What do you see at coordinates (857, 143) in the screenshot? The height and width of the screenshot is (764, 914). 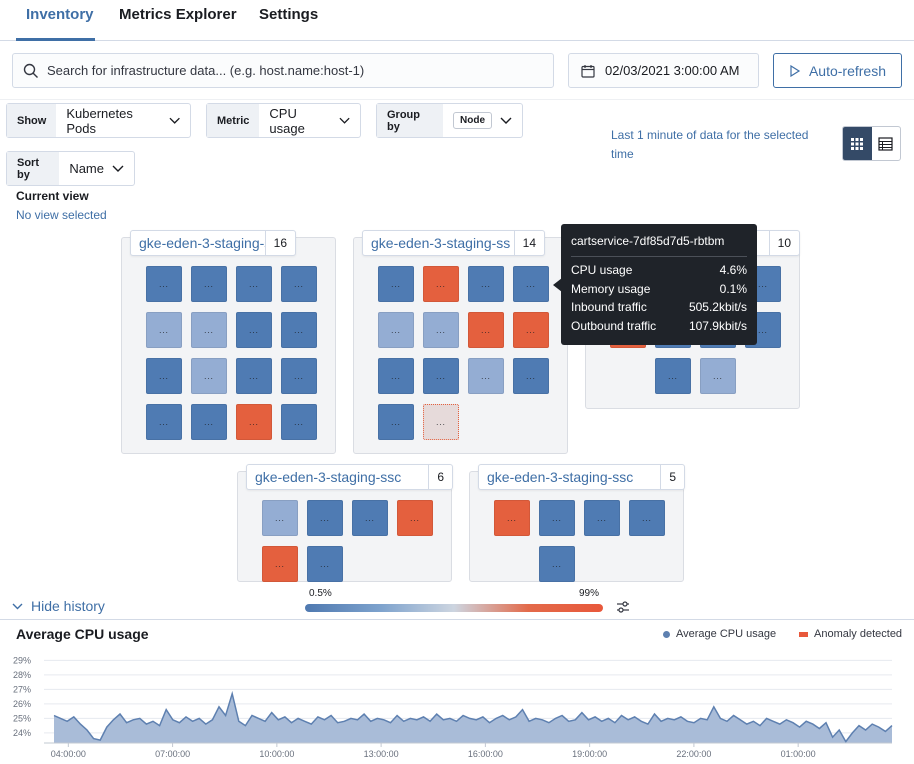 I see `map-view-button` at bounding box center [857, 143].